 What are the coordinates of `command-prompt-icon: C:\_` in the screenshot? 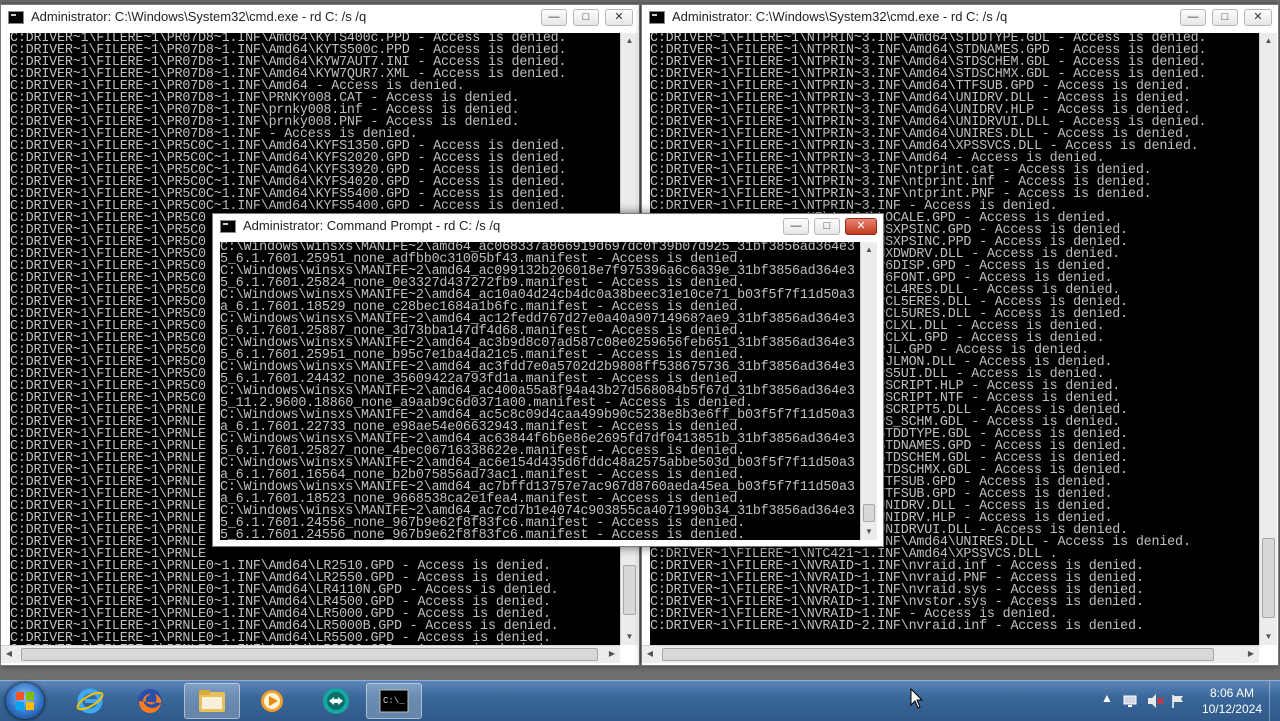 It's located at (394, 701).